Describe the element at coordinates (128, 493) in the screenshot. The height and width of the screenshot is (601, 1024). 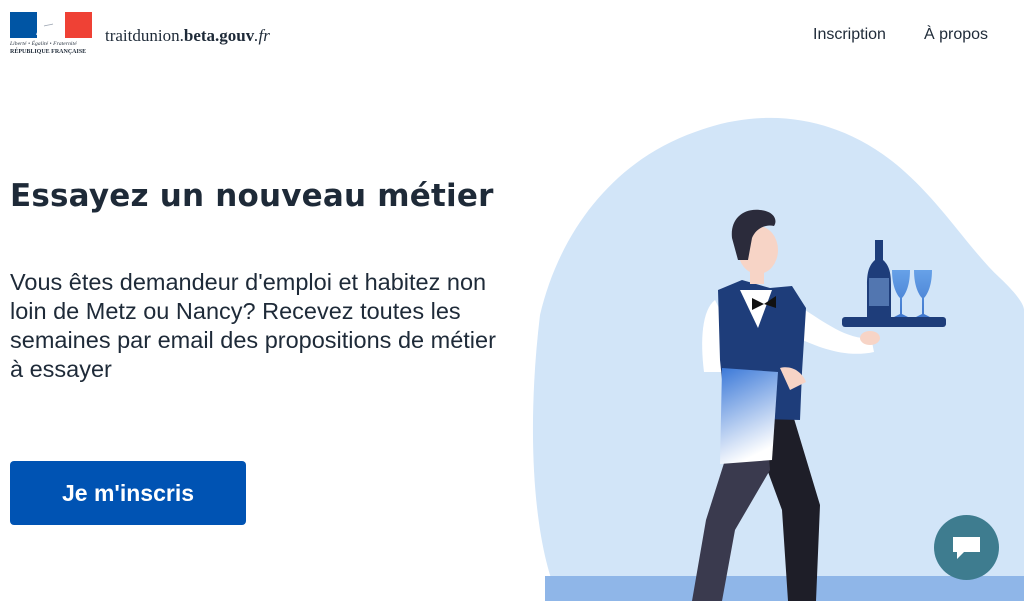
I see `signup-button: Je m'inscris` at that location.